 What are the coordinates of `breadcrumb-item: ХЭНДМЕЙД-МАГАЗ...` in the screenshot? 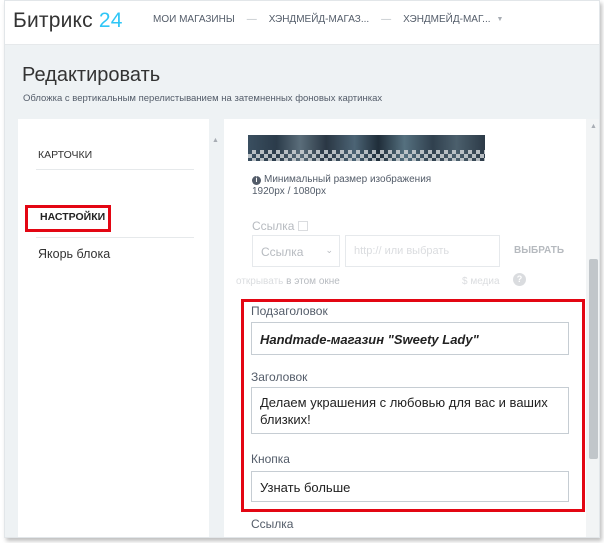 It's located at (319, 19).